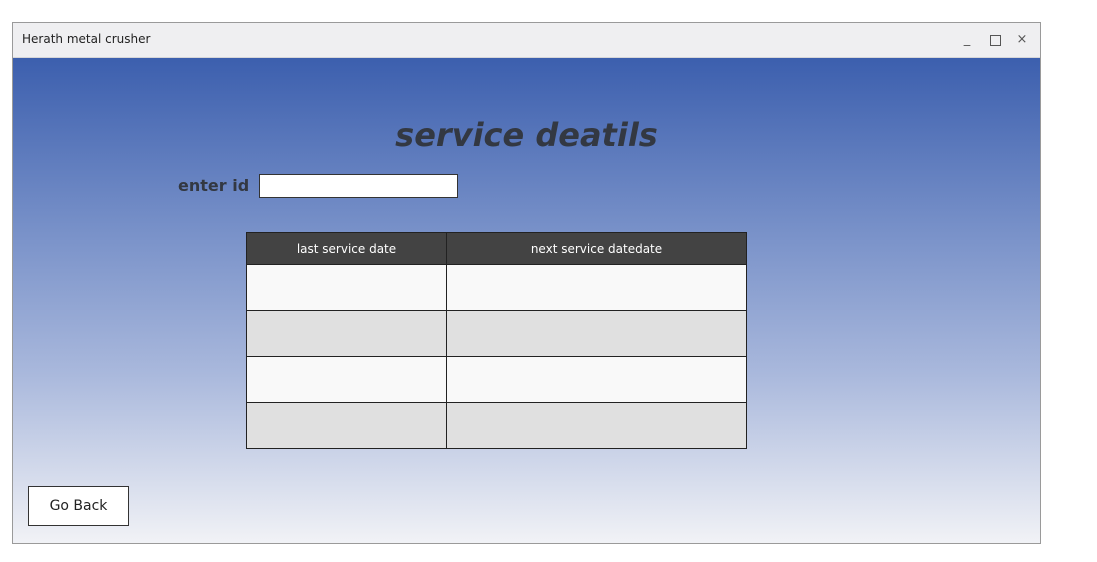 The image size is (1097, 562). Describe the element at coordinates (526, 40) in the screenshot. I see `title-bar: Herath metal crusher _ ×` at that location.